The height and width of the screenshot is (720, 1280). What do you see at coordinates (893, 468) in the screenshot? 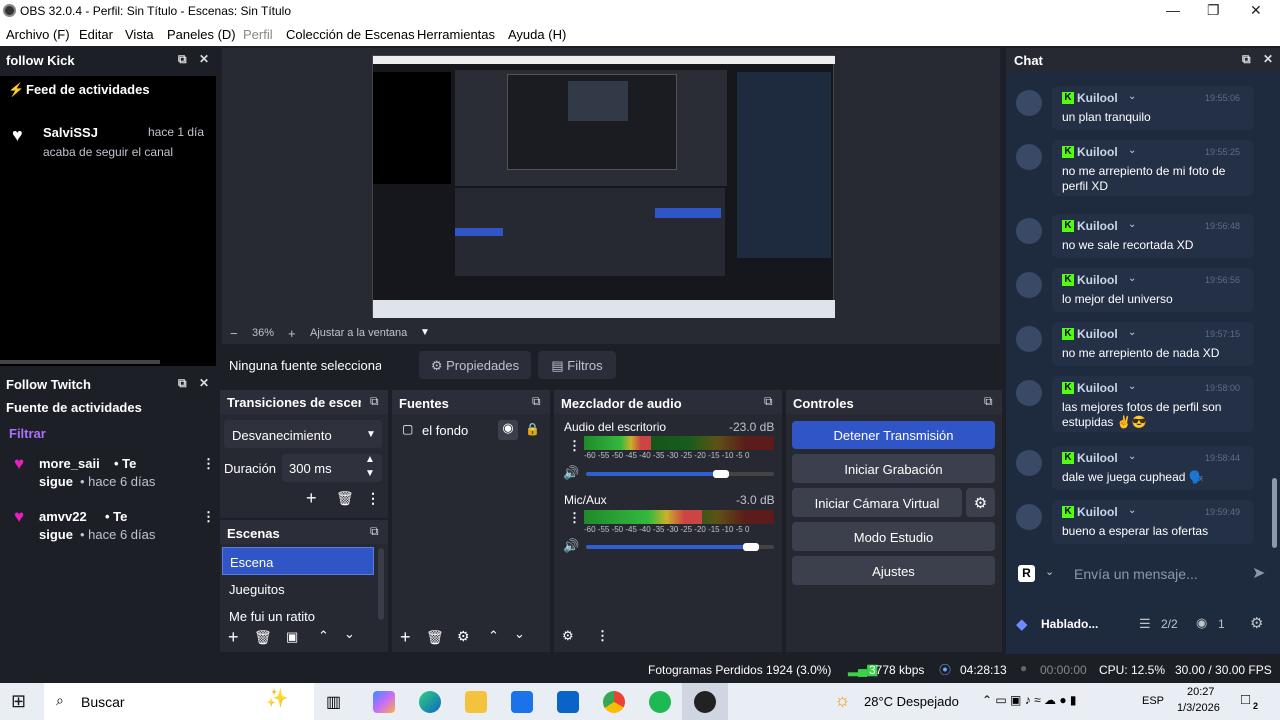
I see `start-recording-button: Iniciar Grabación` at bounding box center [893, 468].